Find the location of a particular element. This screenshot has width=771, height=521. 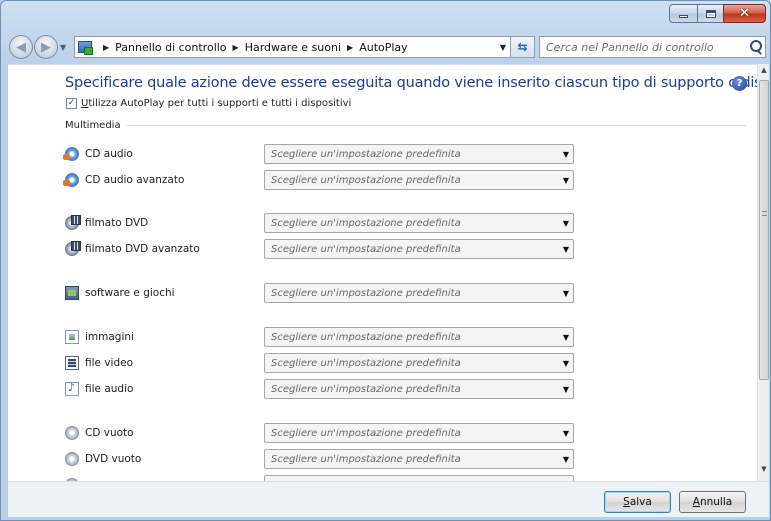

search-input: Cerca nel Pannello di controllo is located at coordinates (652, 47).